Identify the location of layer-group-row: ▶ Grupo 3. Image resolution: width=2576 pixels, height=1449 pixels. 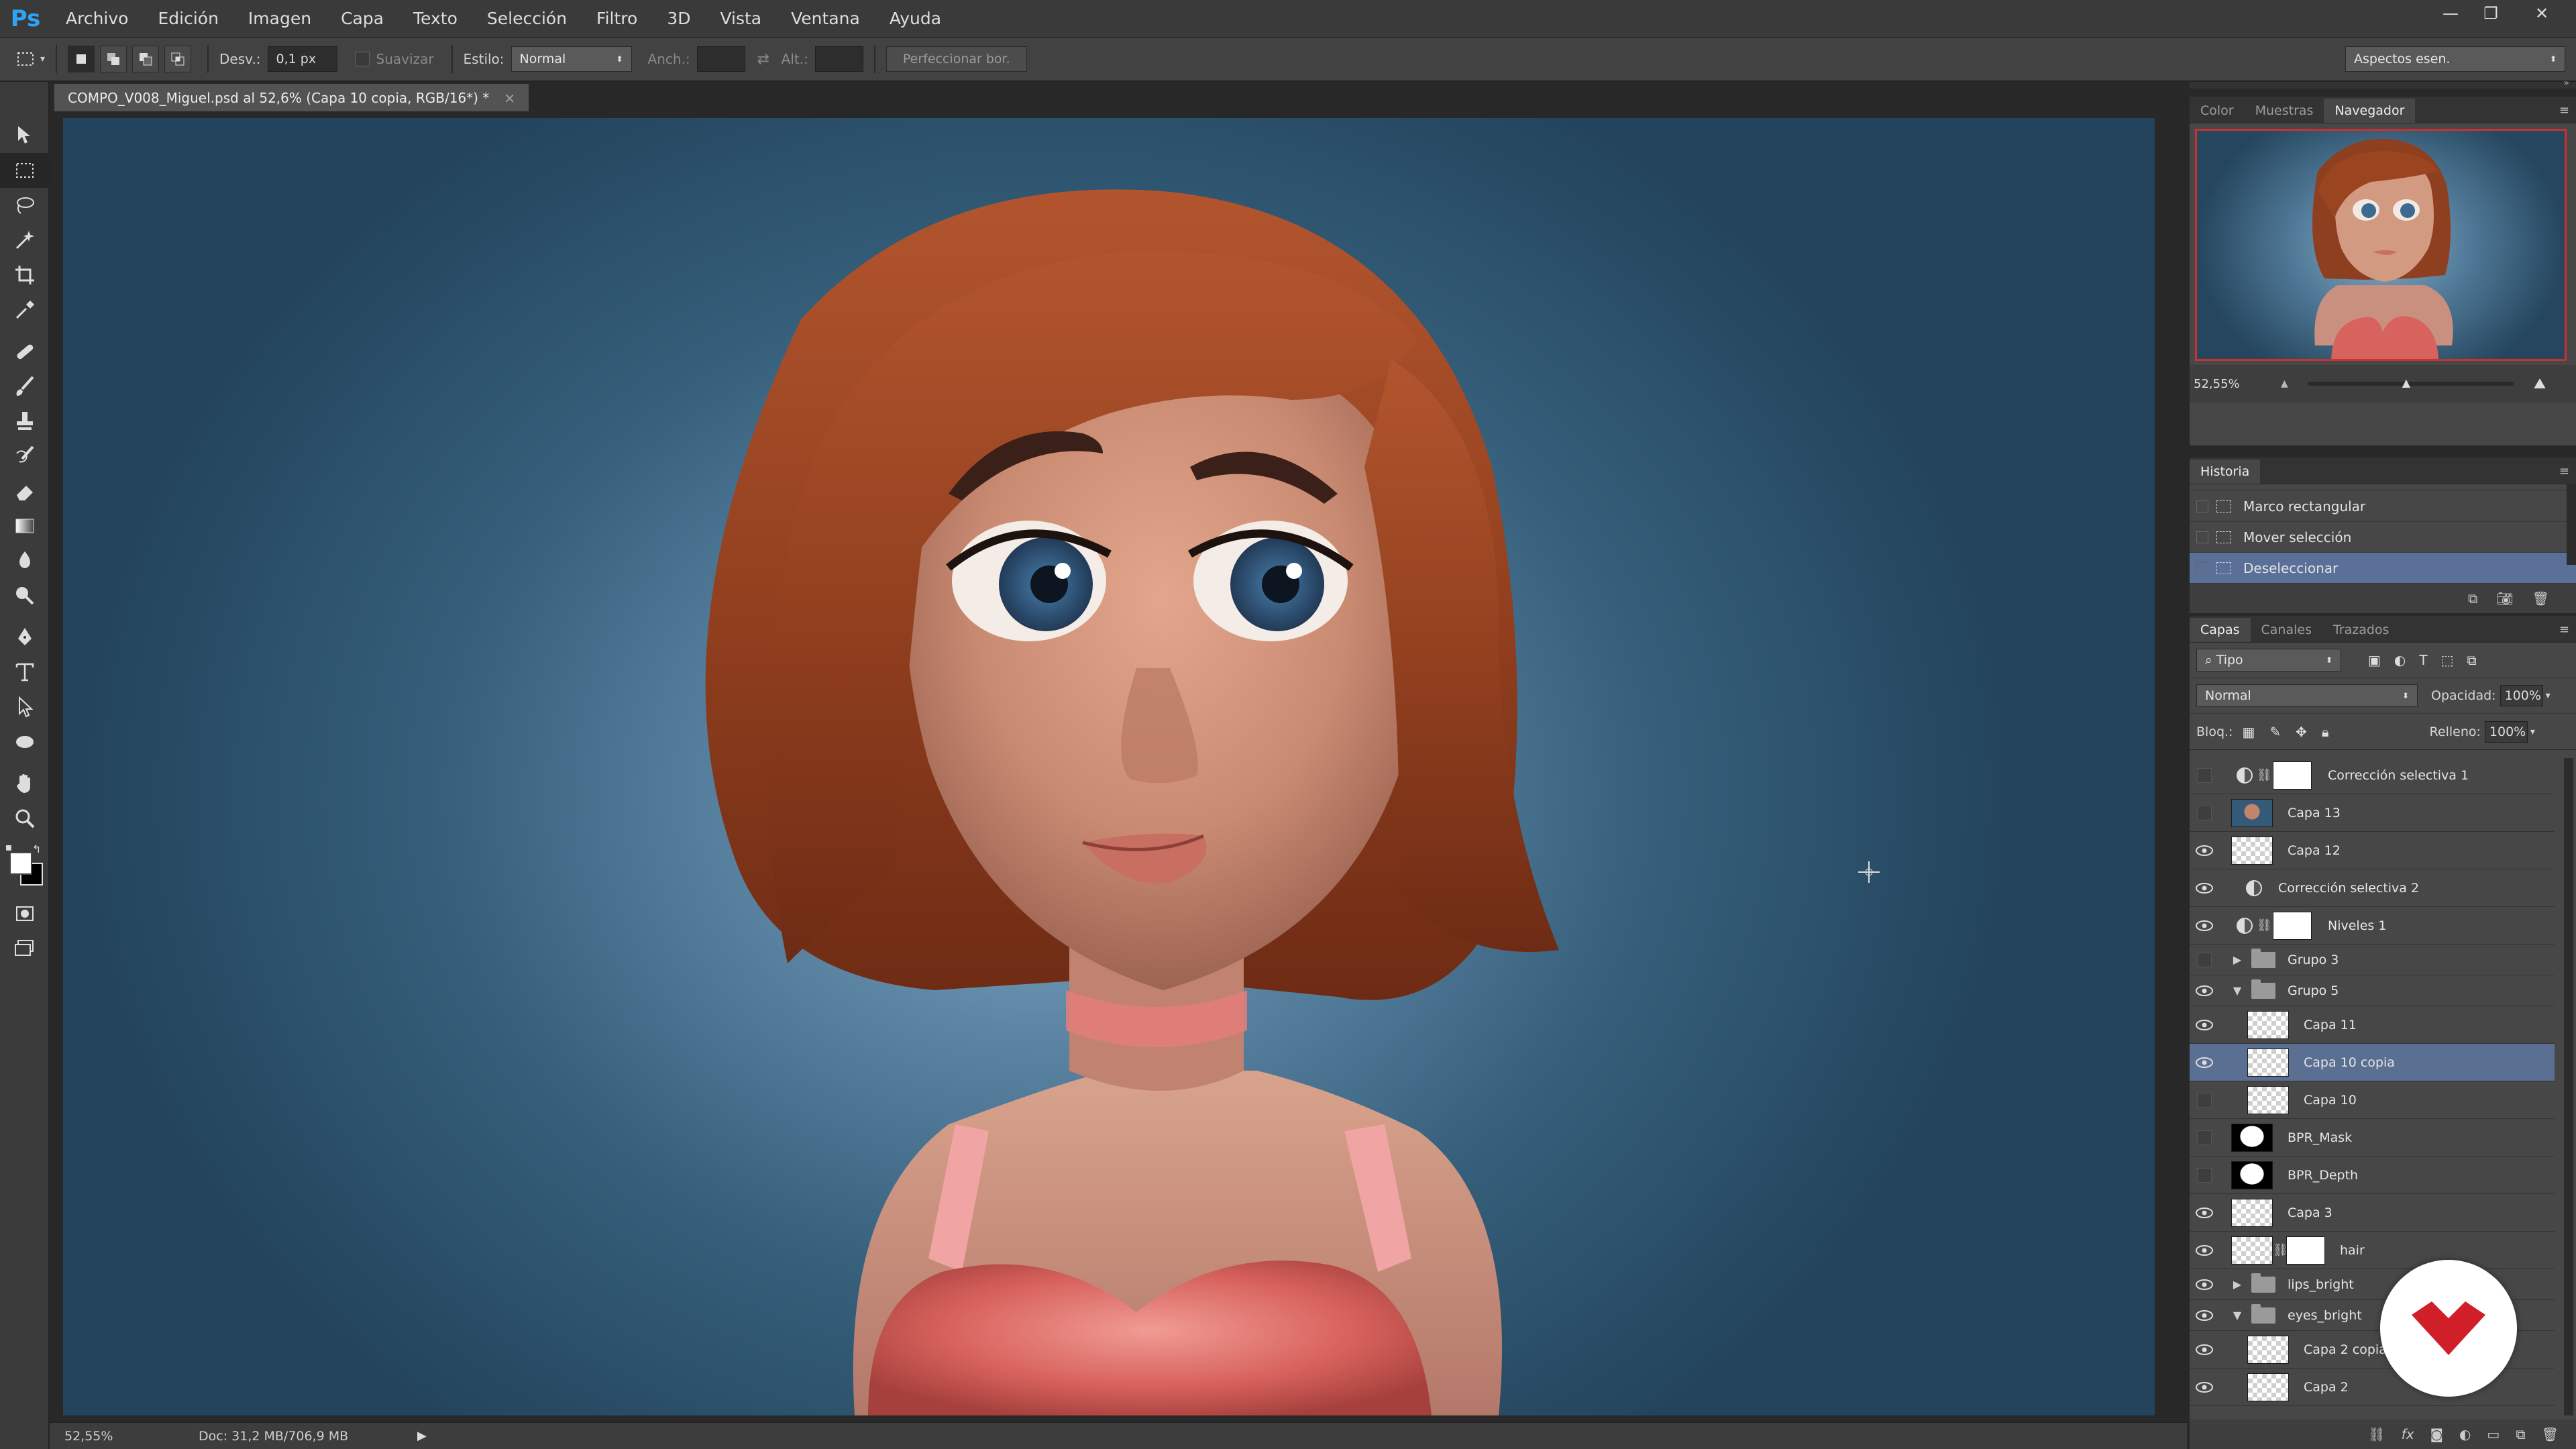
(2372, 960).